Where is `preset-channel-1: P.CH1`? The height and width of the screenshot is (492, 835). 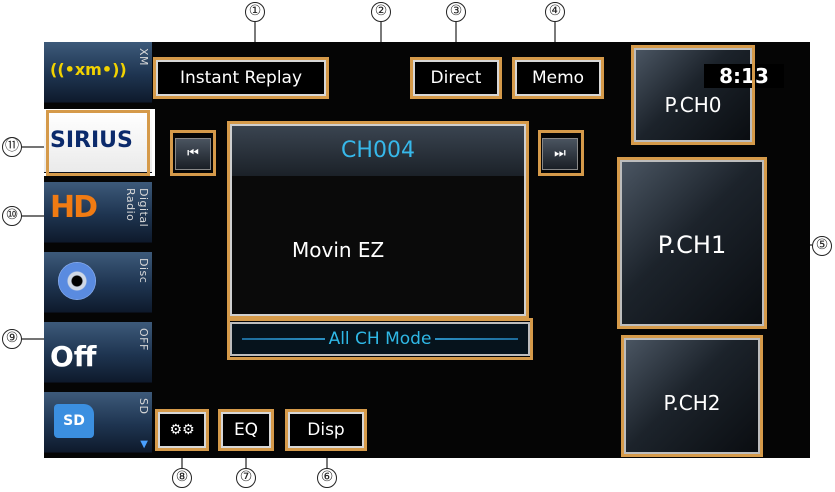 preset-channel-1: P.CH1 is located at coordinates (692, 243).